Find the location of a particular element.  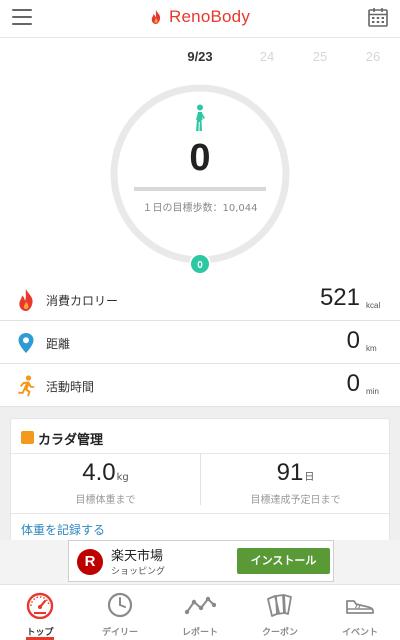

line-chart-icon is located at coordinates (200, 605).